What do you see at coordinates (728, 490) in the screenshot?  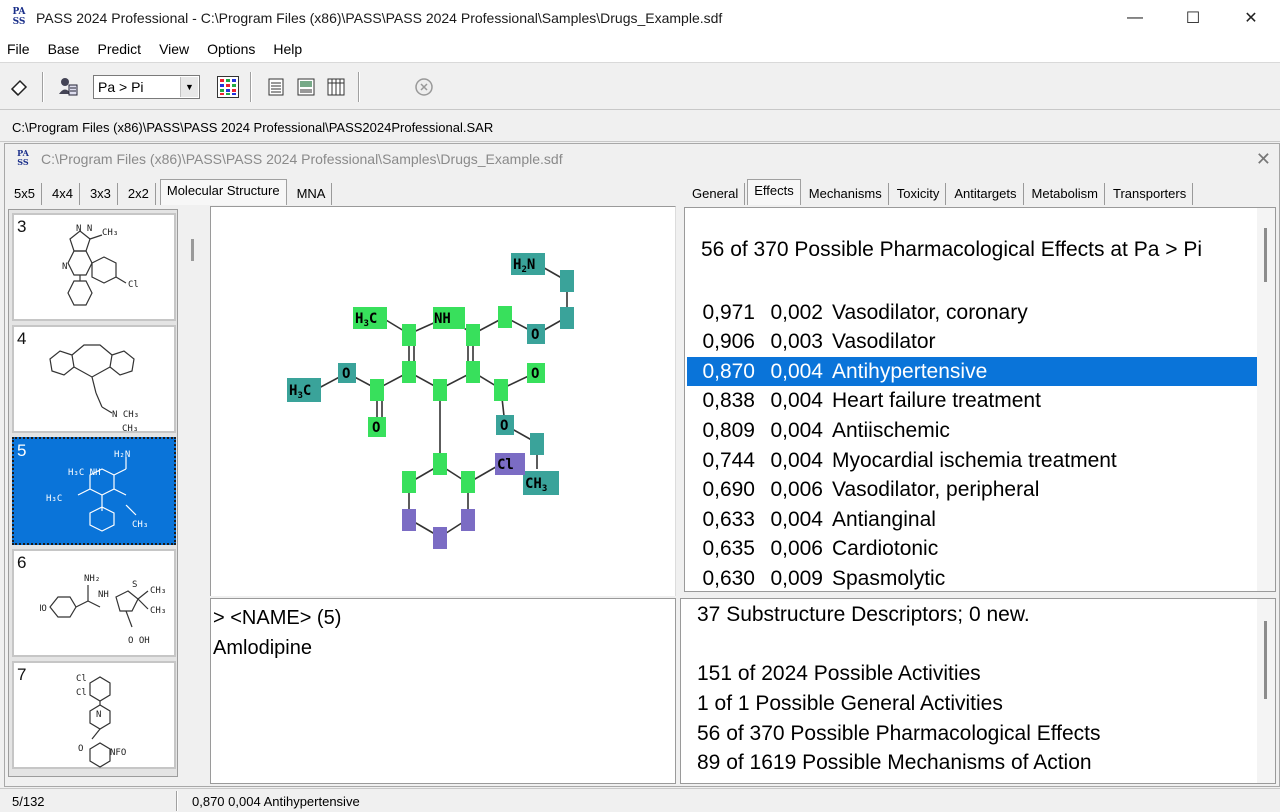 I see `effect-pa: 0,690` at bounding box center [728, 490].